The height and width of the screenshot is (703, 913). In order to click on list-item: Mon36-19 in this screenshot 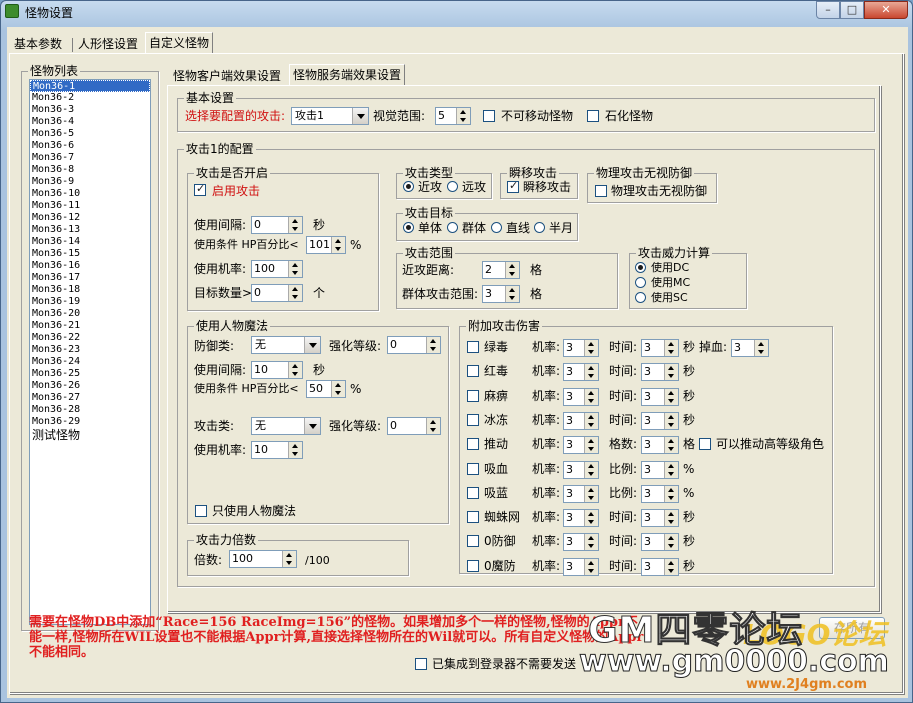, I will do `click(90, 302)`.